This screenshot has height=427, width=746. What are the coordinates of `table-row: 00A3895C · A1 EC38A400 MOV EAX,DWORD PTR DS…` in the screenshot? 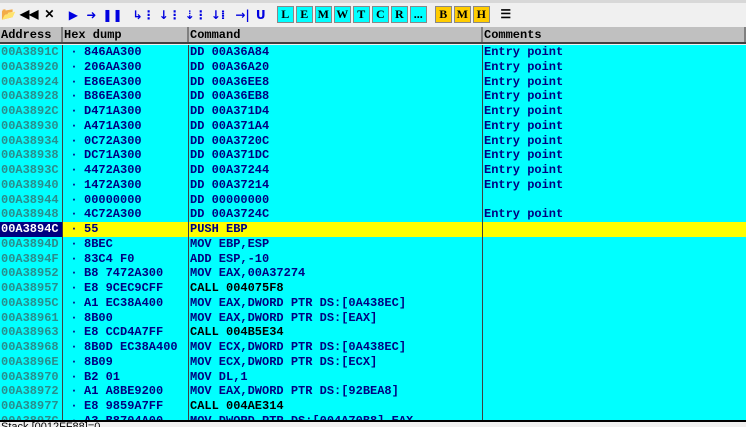 It's located at (373, 303).